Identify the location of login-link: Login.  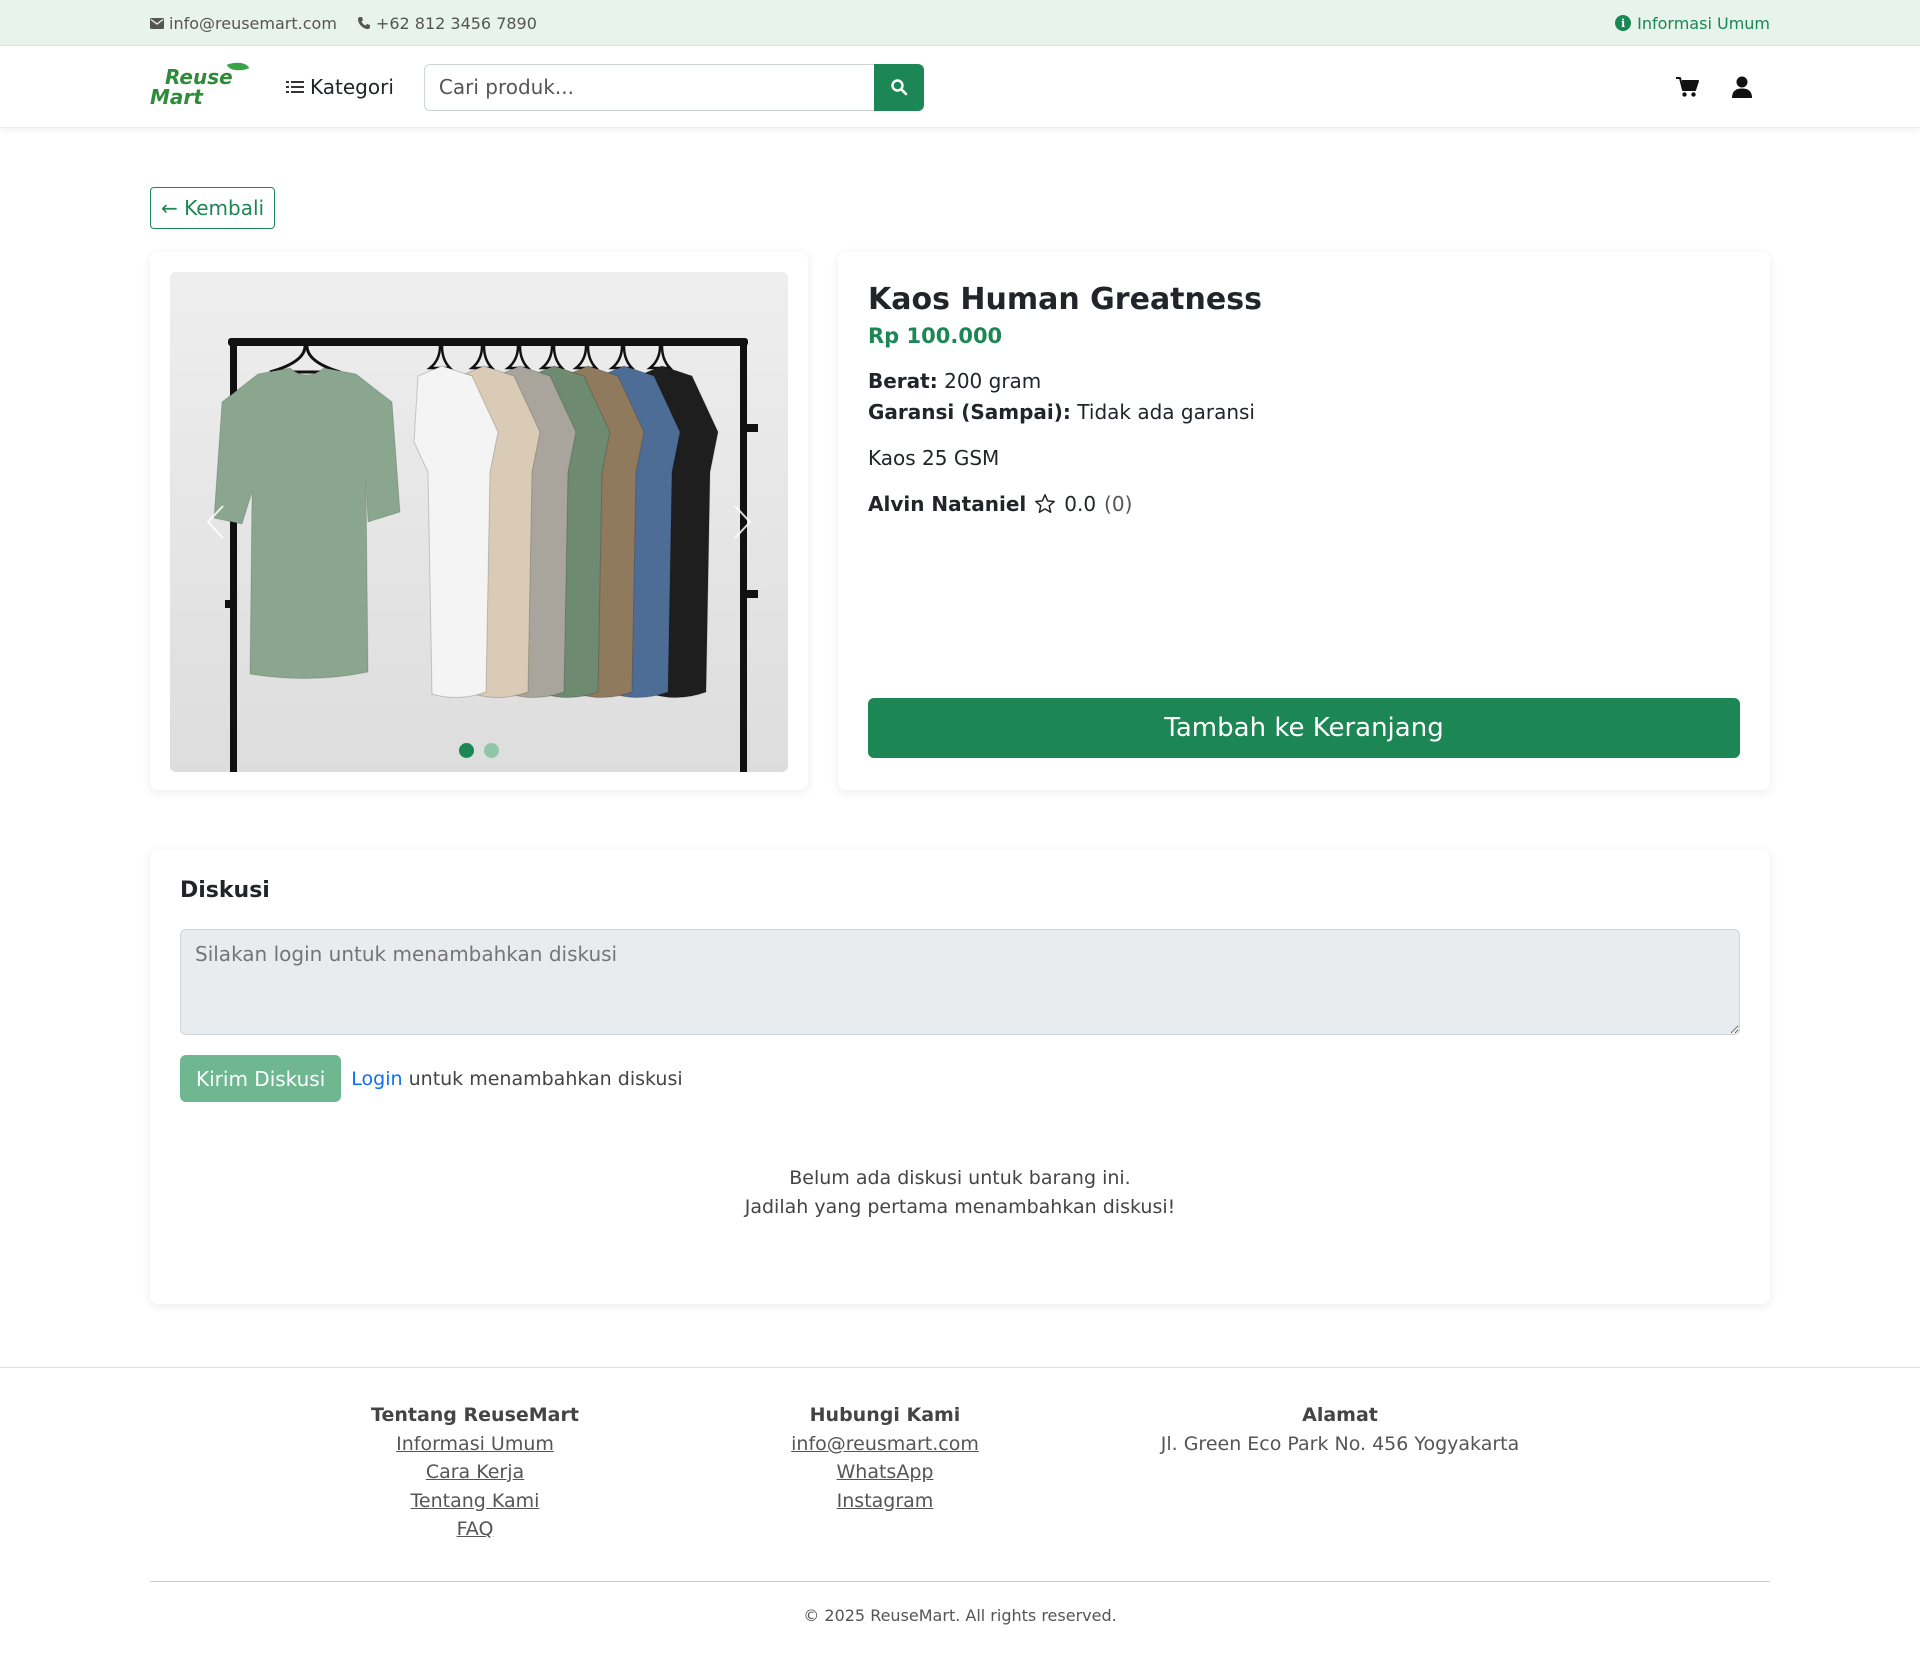
(376, 1079).